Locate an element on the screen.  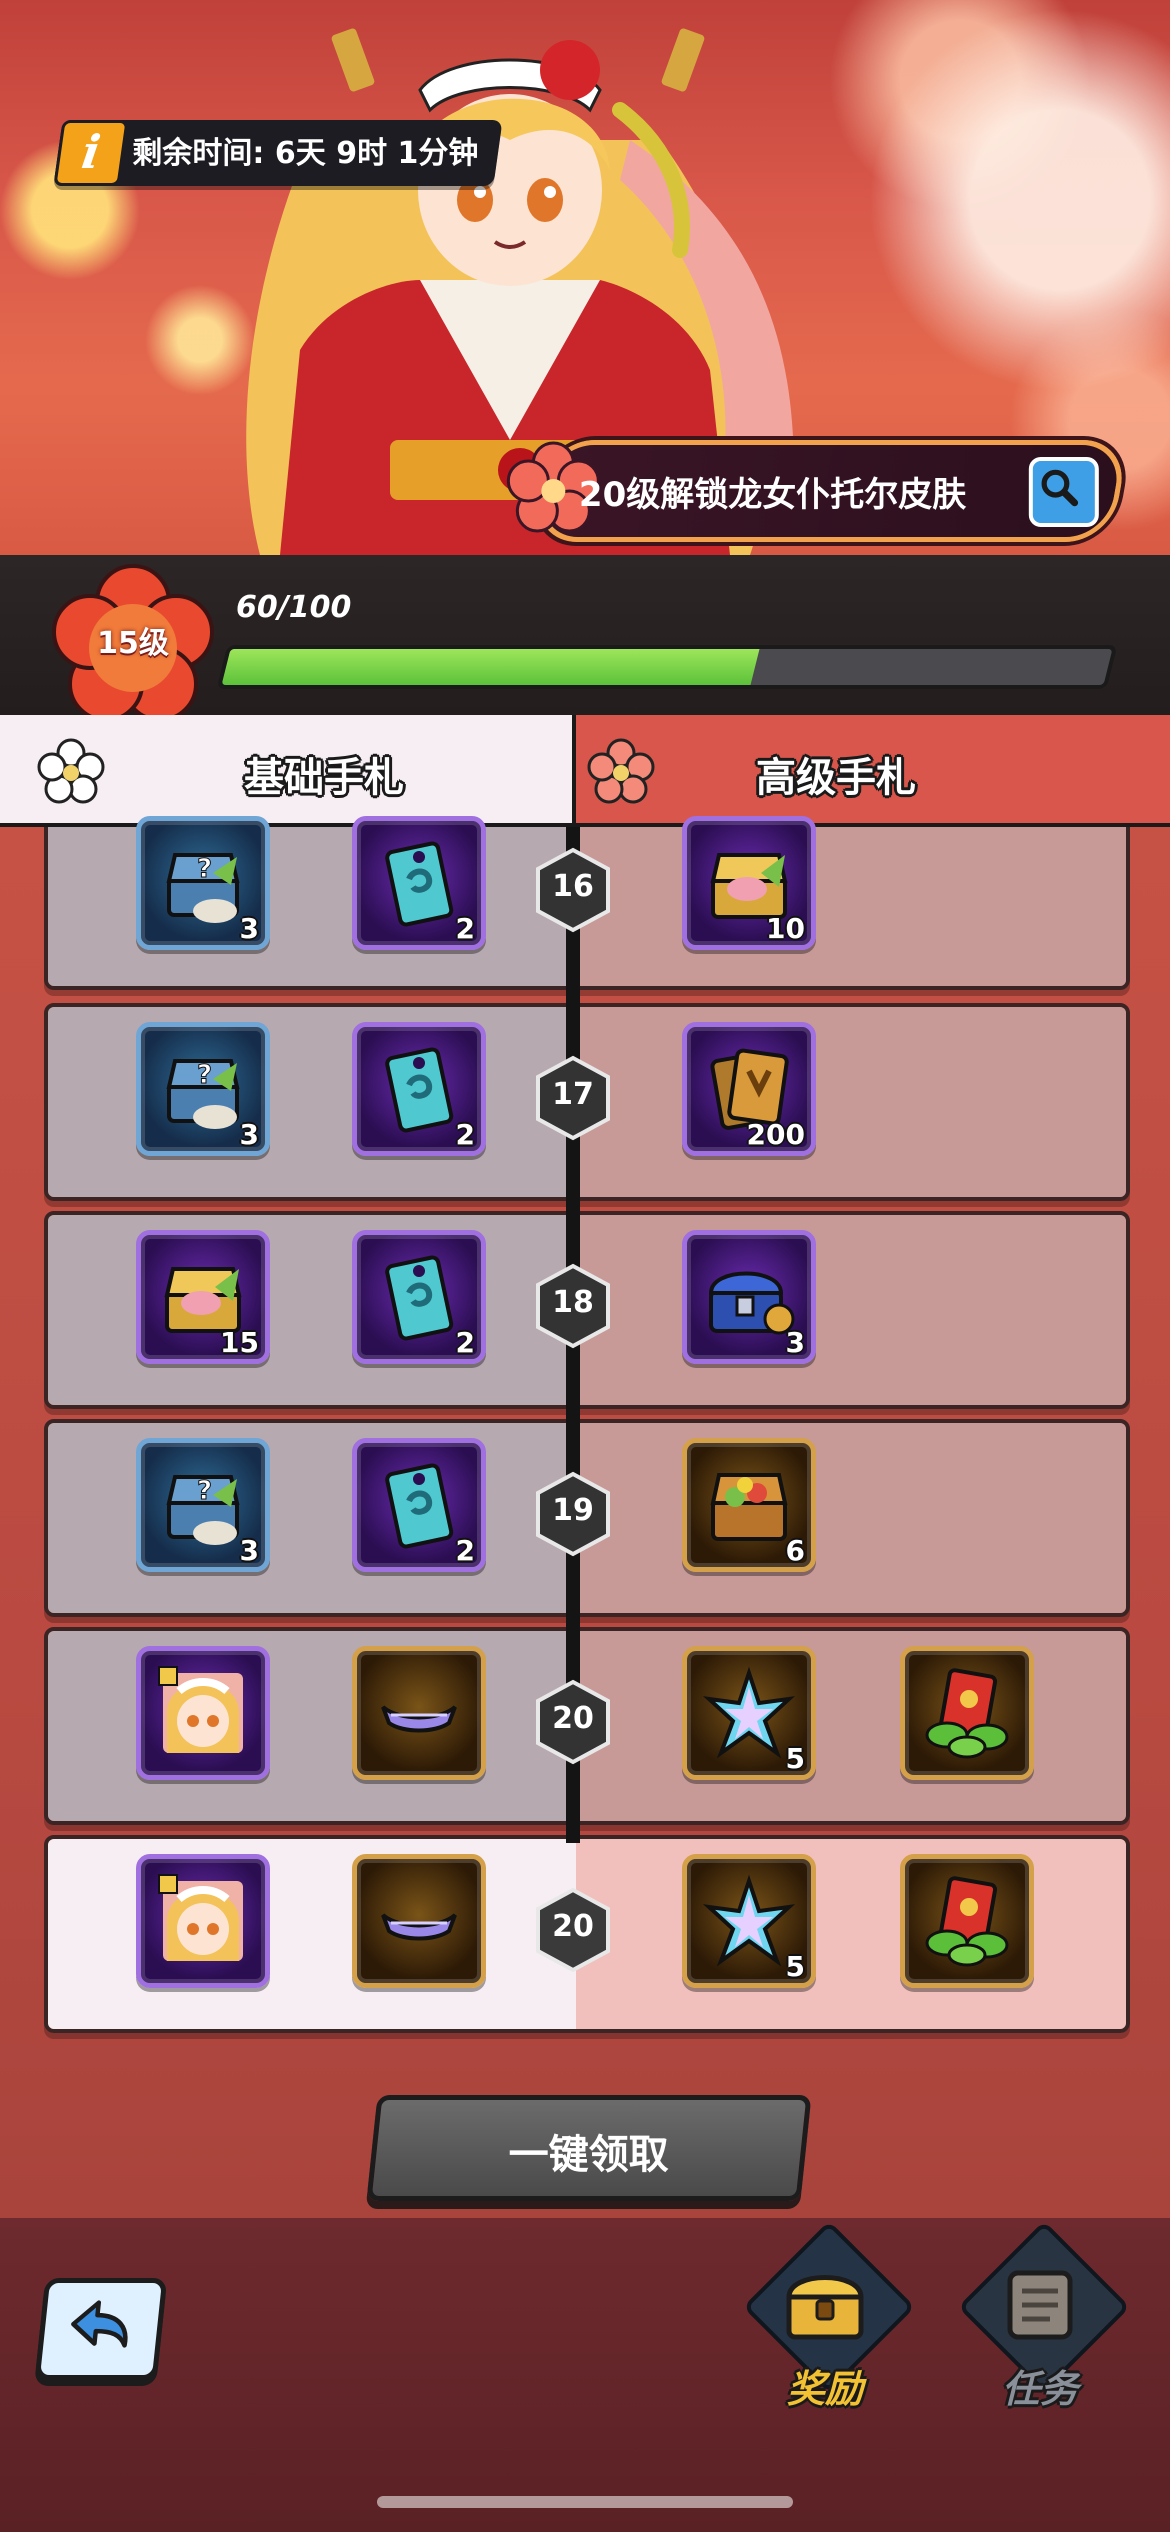
reward-item: 3 is located at coordinates (749, 1297).